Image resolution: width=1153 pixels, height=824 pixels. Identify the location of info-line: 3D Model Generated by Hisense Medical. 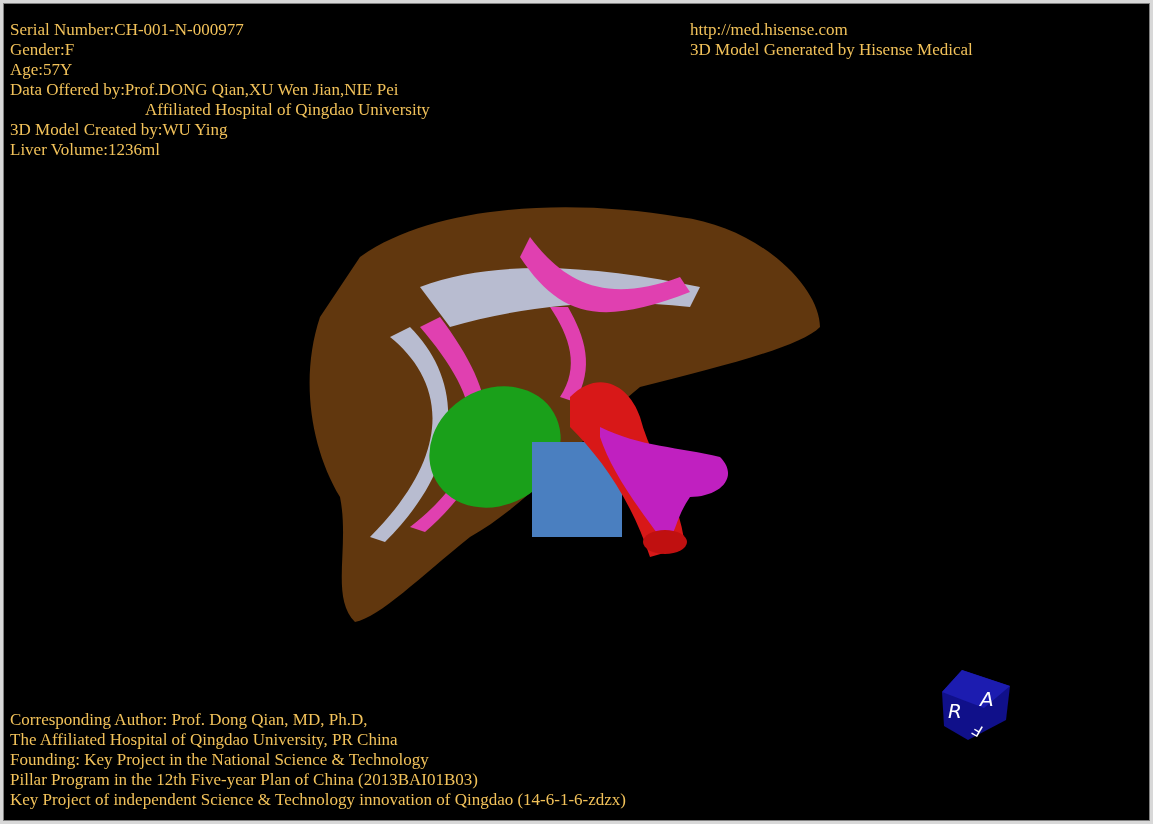
(831, 50).